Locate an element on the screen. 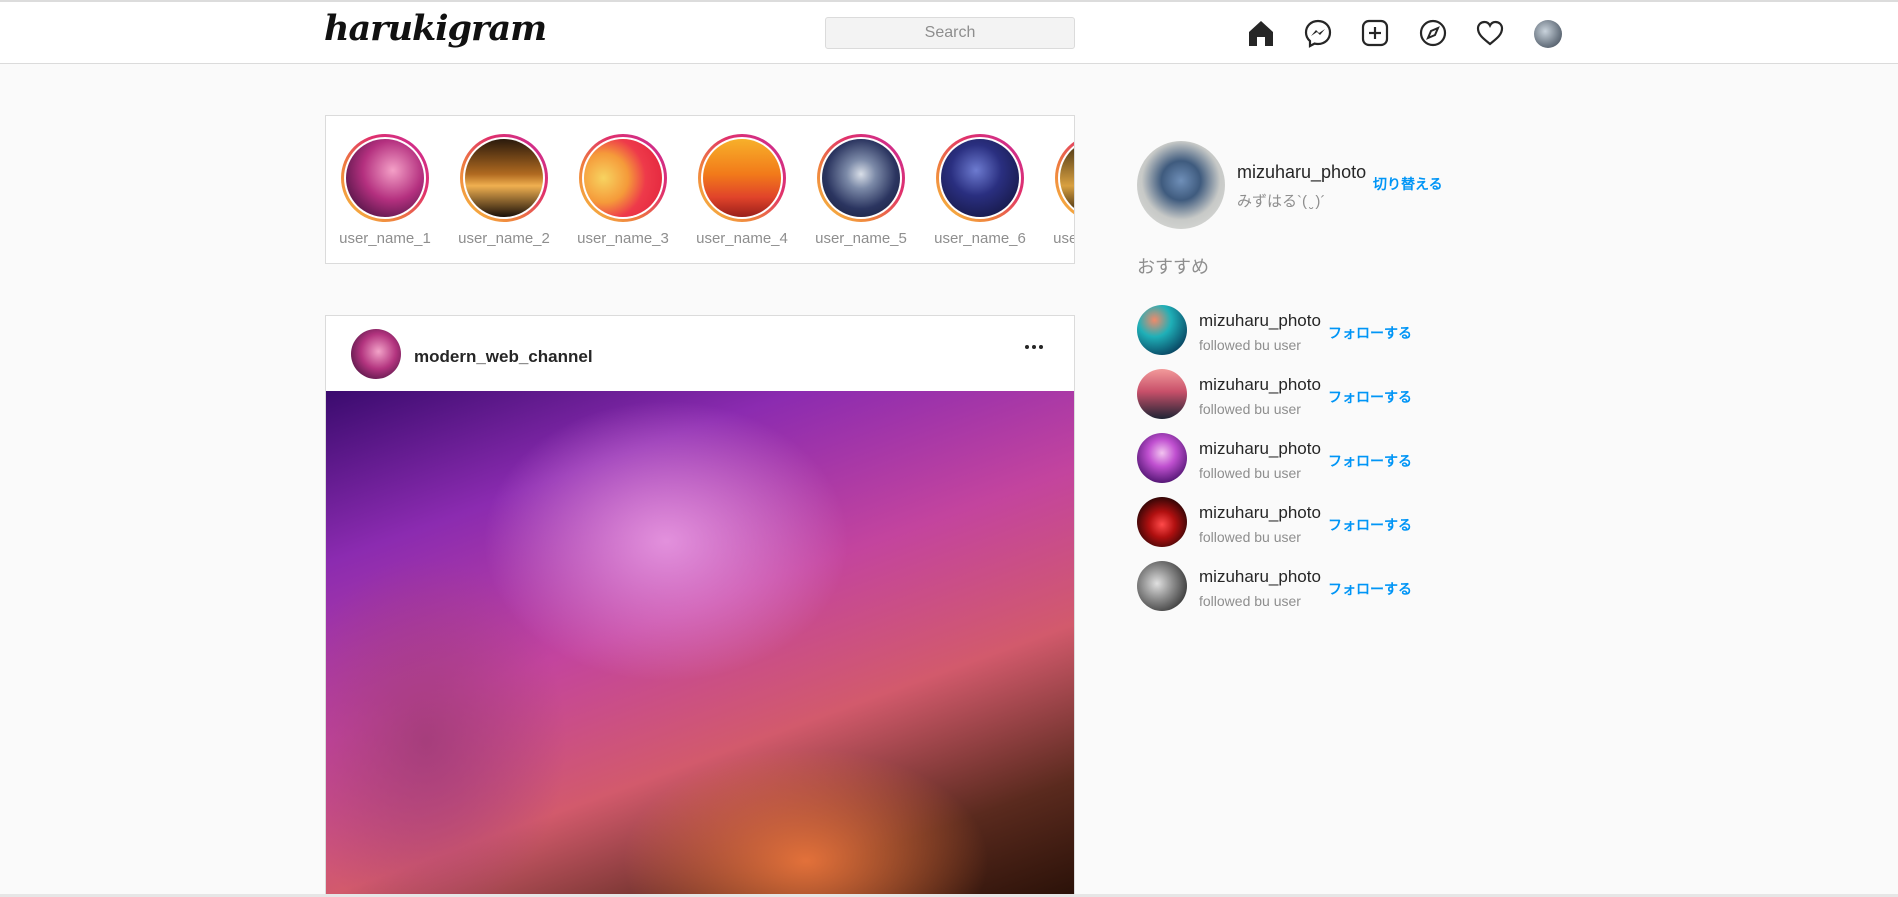 The width and height of the screenshot is (1898, 897). activity-heart-icon is located at coordinates (1490, 33).